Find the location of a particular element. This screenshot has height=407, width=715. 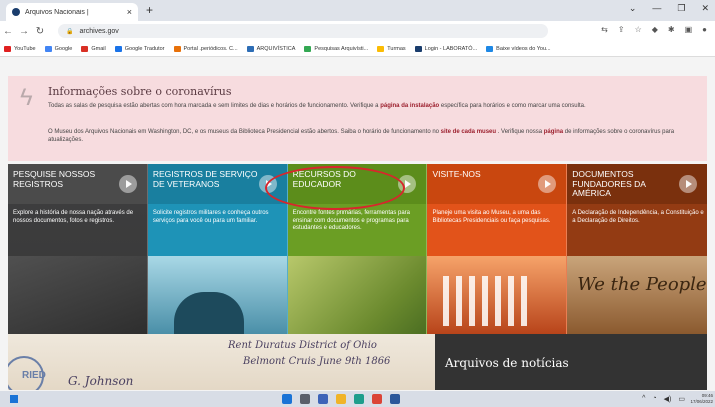

taskbar-clock: 09:46 17/06/2022 is located at coordinates (701, 398).